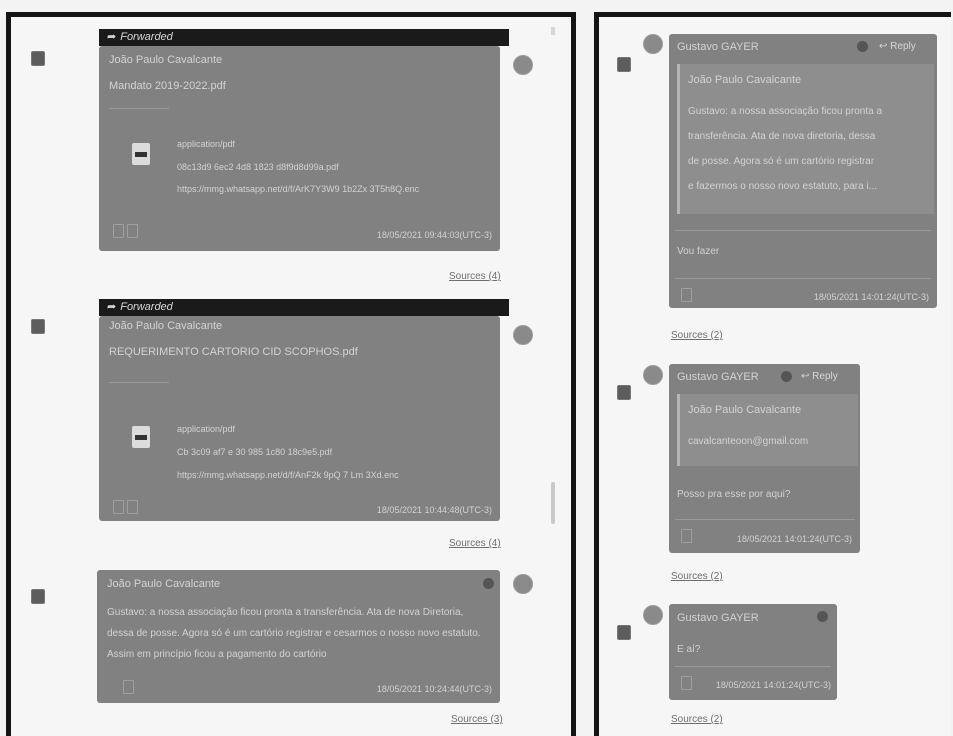 The height and width of the screenshot is (736, 953). What do you see at coordinates (698, 251) in the screenshot?
I see `message-text: Vou fazer` at bounding box center [698, 251].